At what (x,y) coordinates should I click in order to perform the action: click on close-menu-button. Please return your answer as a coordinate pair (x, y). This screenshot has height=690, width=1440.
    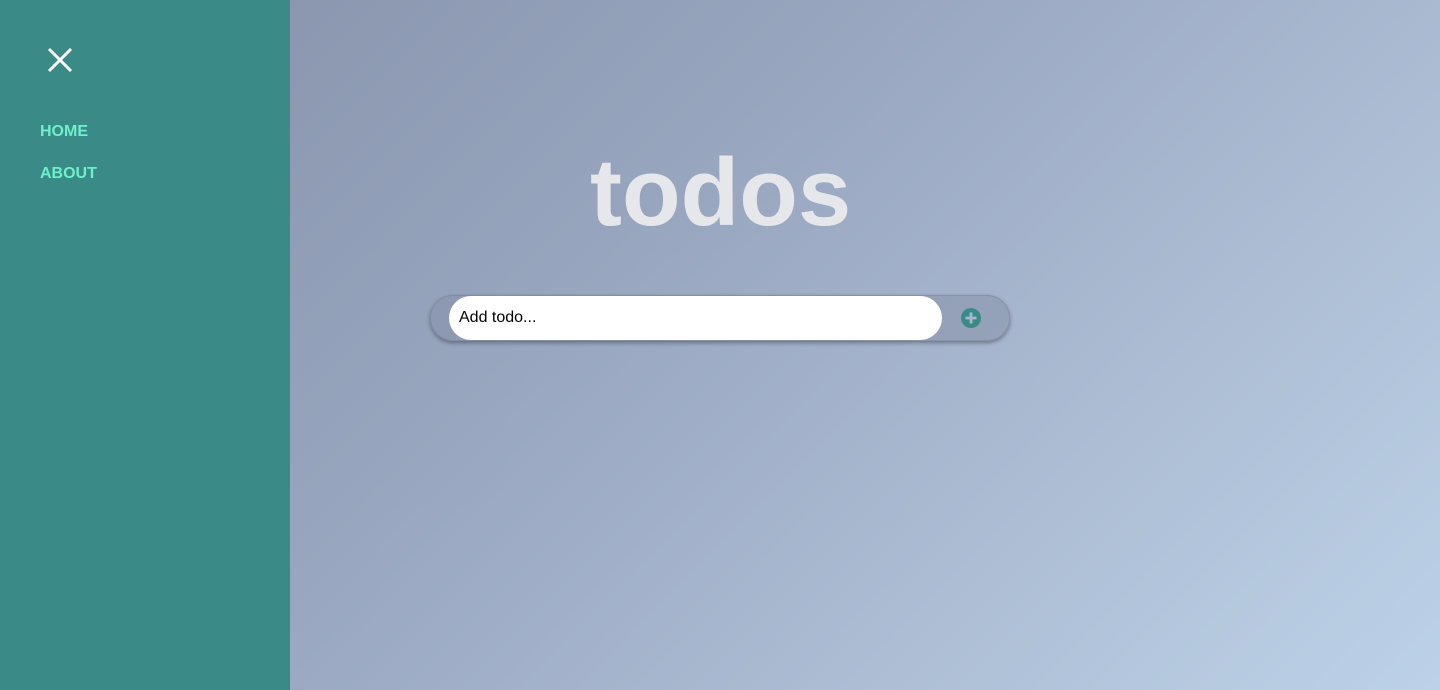
    Looking at the image, I should click on (60, 60).